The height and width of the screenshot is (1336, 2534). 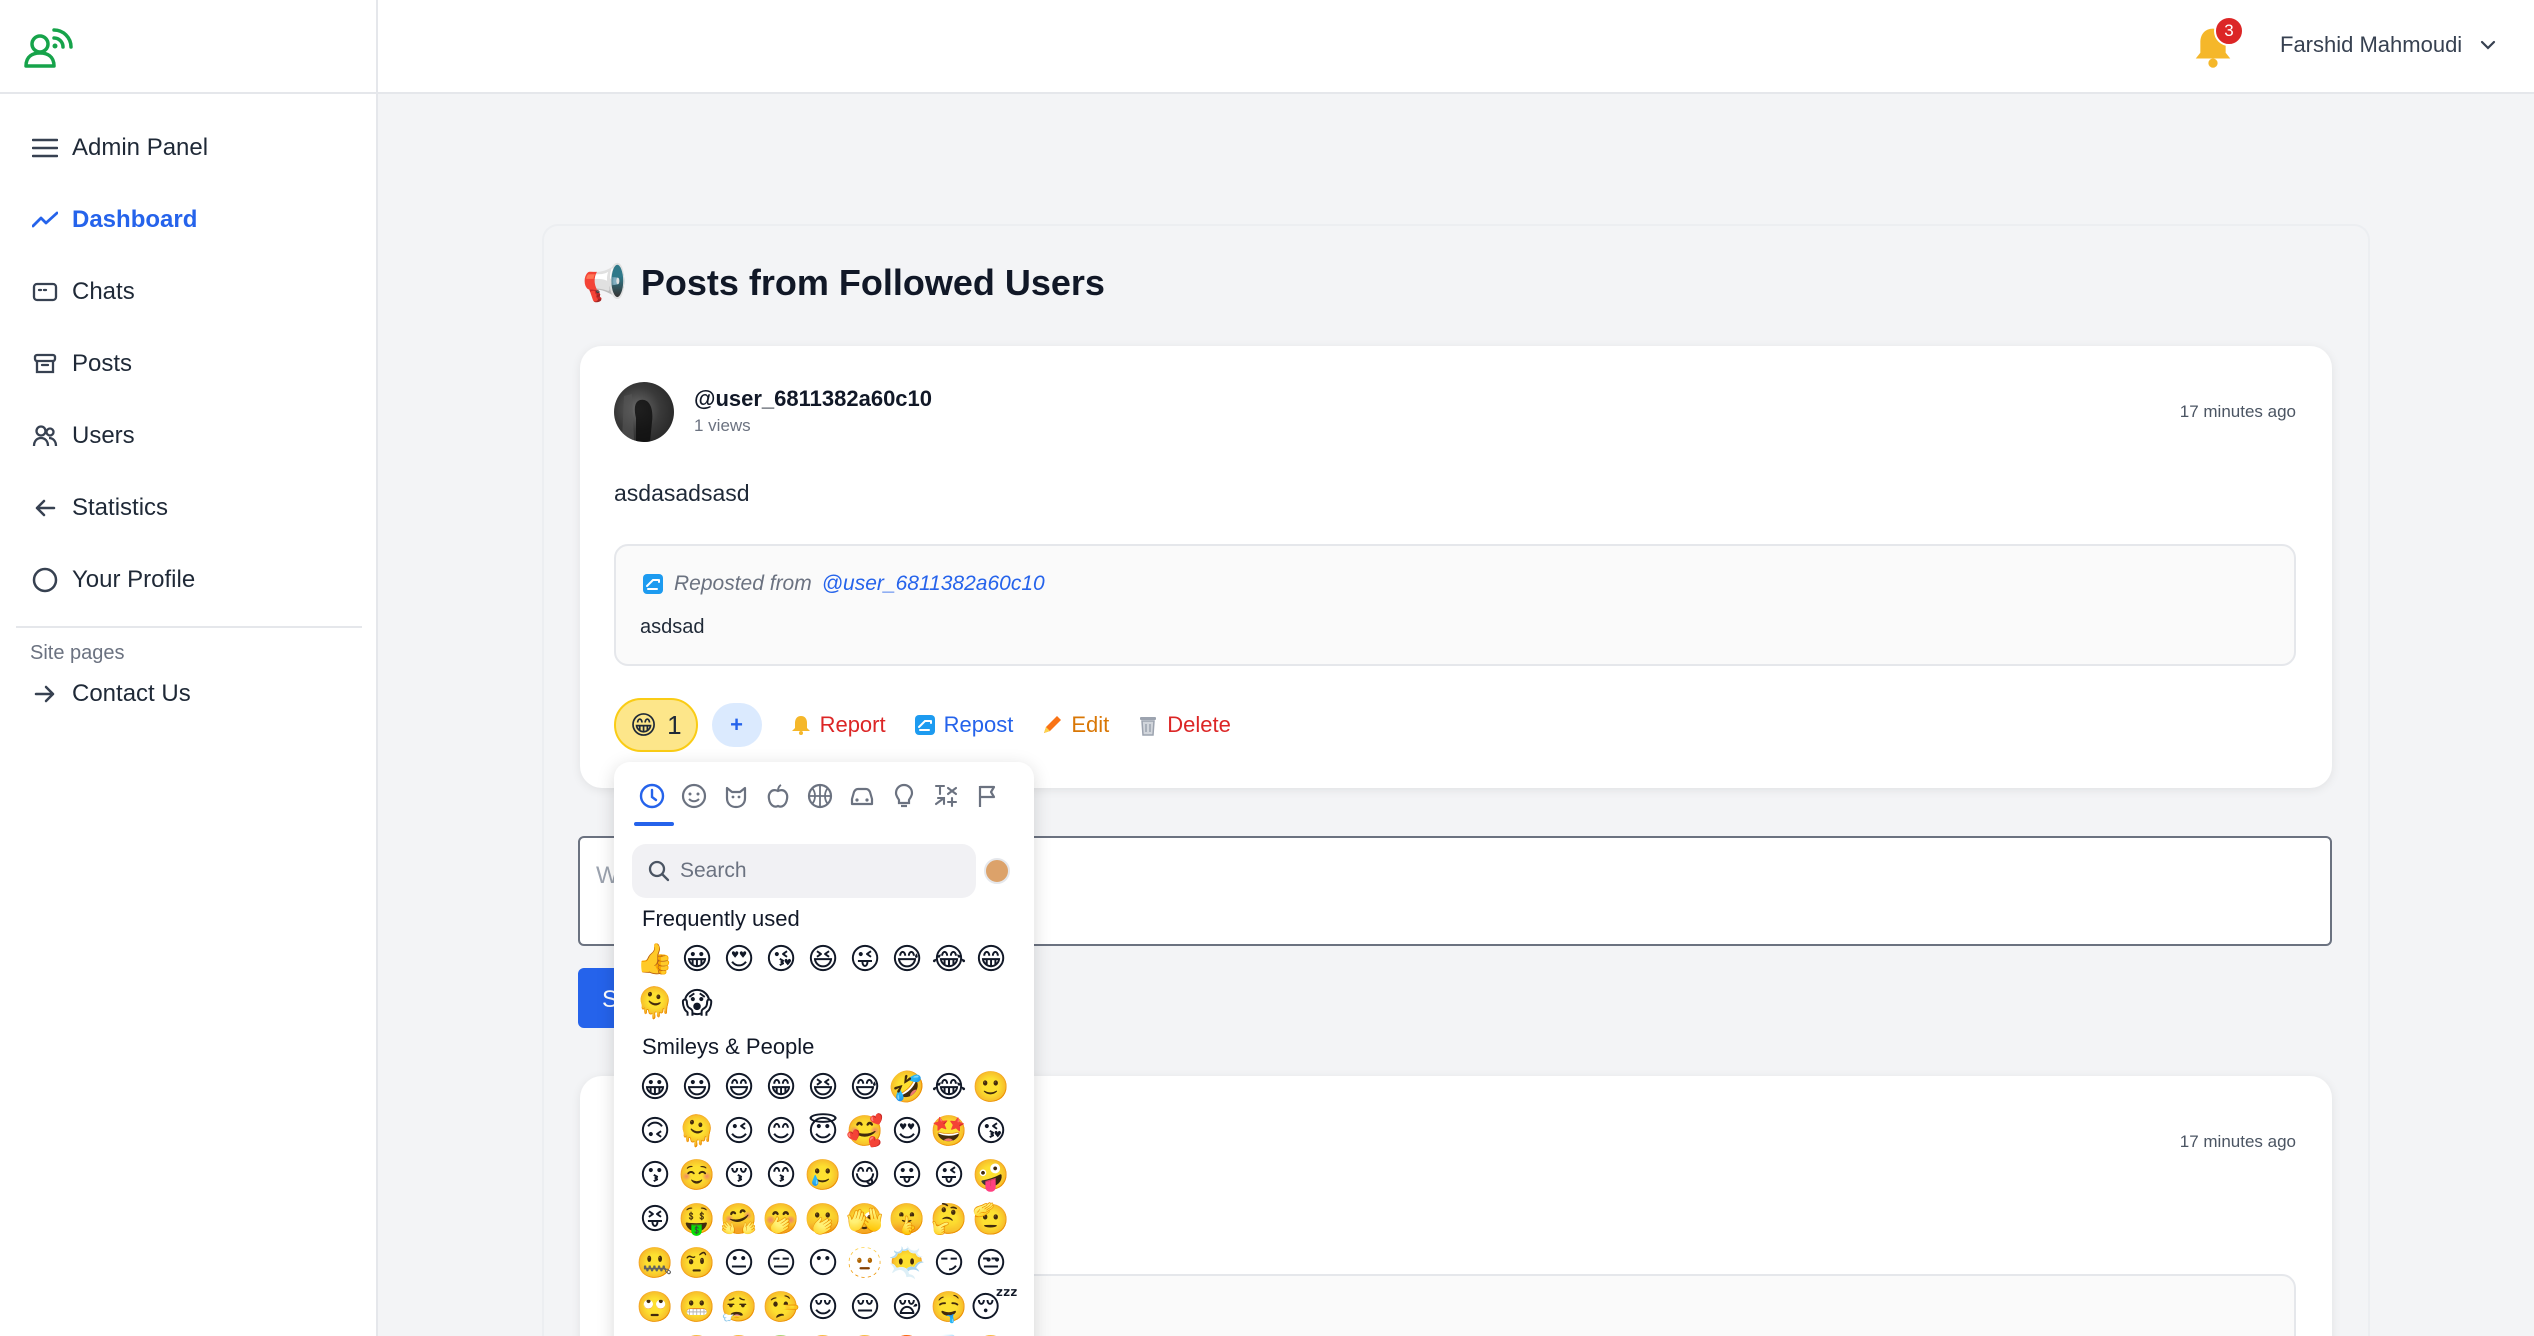 What do you see at coordinates (949, 1220) in the screenshot?
I see `emoji-option: 🤔` at bounding box center [949, 1220].